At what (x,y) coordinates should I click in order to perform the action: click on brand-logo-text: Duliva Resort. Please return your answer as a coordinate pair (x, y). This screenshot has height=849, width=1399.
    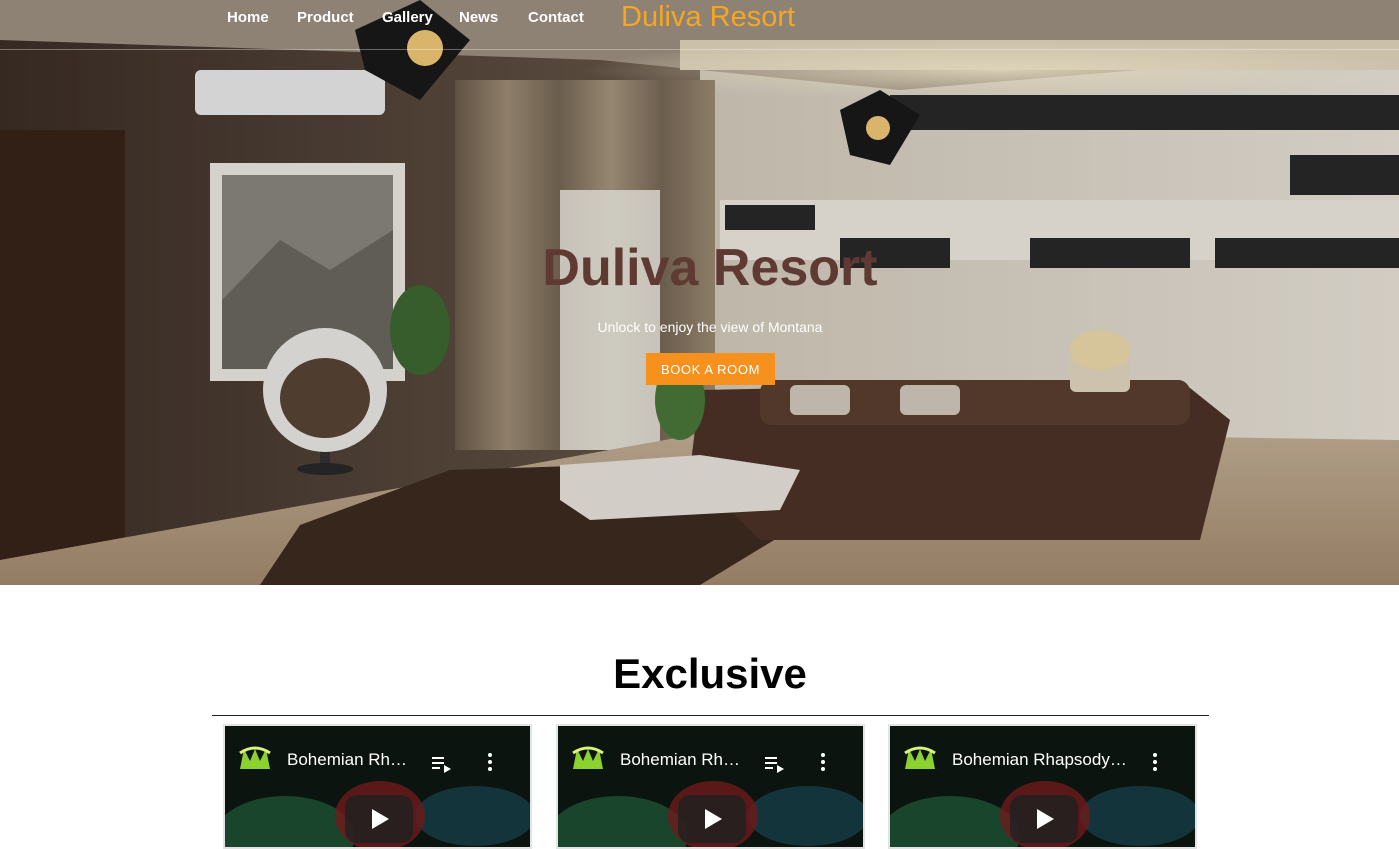
    Looking at the image, I should click on (708, 17).